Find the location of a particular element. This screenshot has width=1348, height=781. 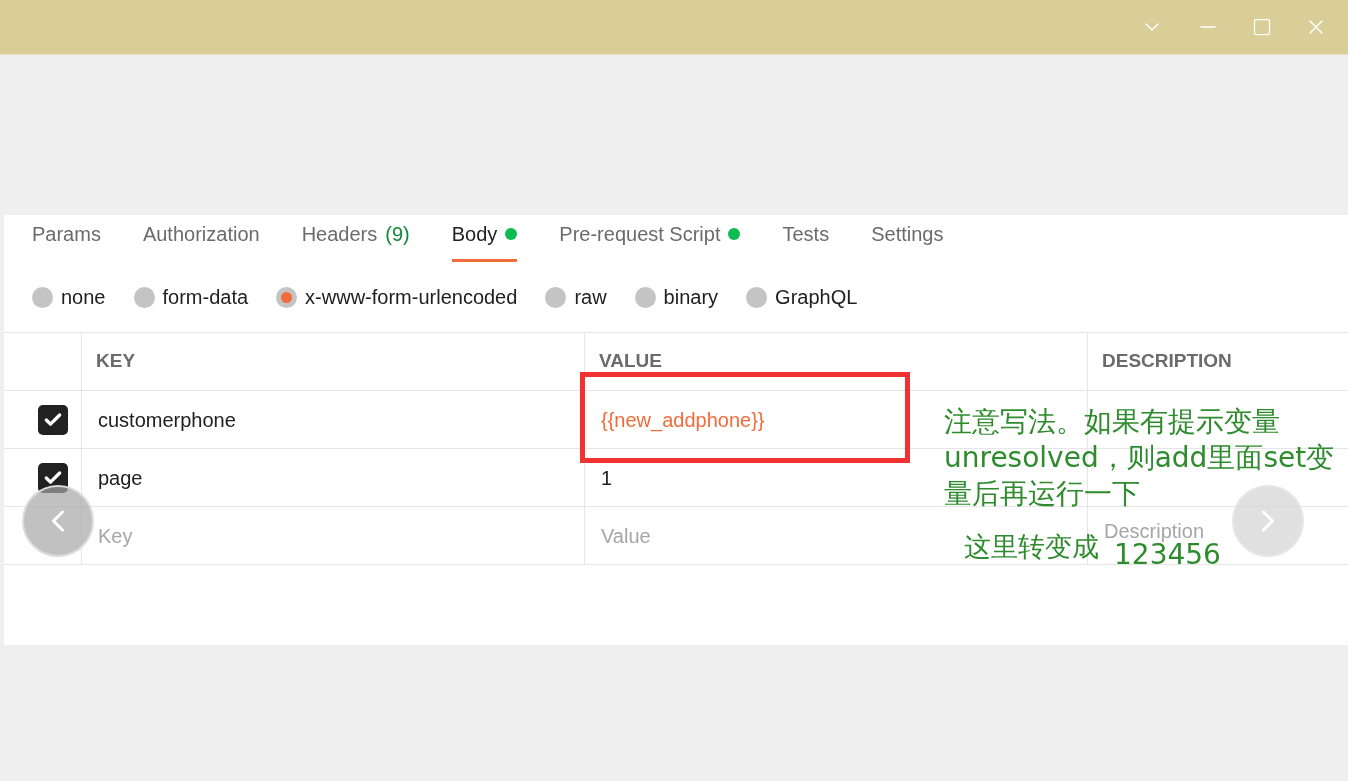

maximize-icon is located at coordinates (1262, 27).